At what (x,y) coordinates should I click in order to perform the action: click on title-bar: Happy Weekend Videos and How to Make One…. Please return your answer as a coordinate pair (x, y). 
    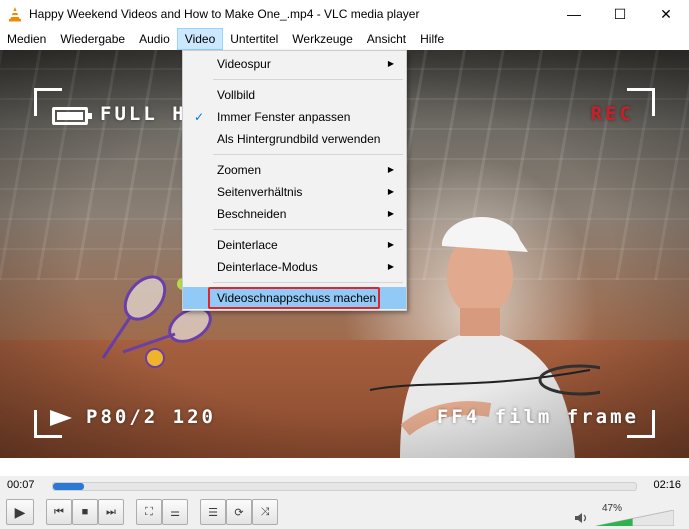
    Looking at the image, I should click on (344, 14).